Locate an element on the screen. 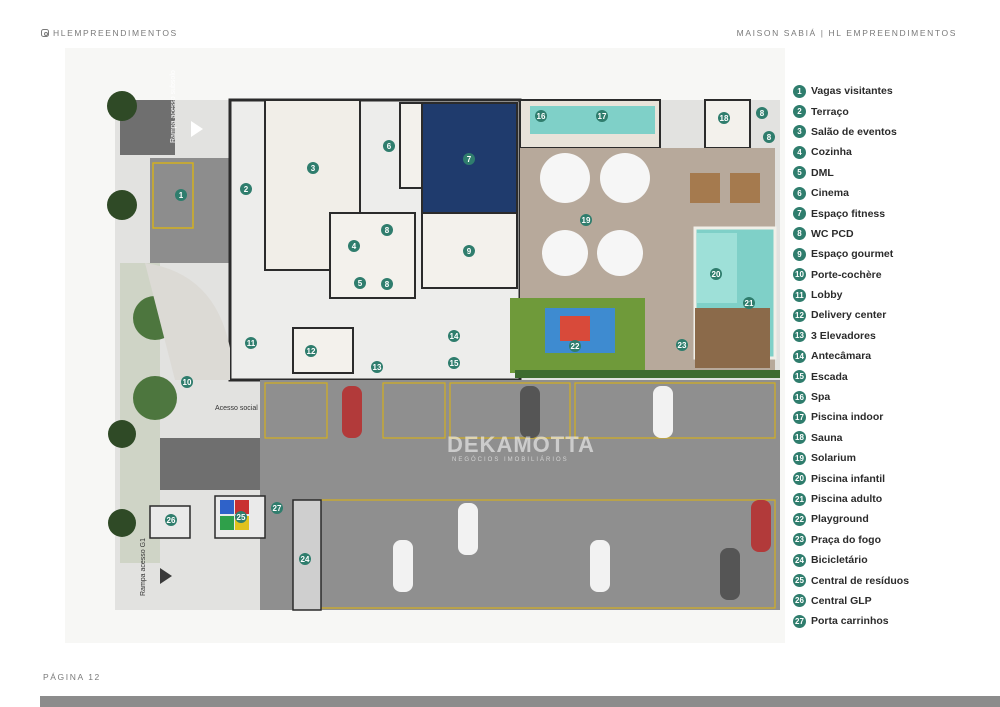  legend-number-badge: 27 is located at coordinates (799, 621).